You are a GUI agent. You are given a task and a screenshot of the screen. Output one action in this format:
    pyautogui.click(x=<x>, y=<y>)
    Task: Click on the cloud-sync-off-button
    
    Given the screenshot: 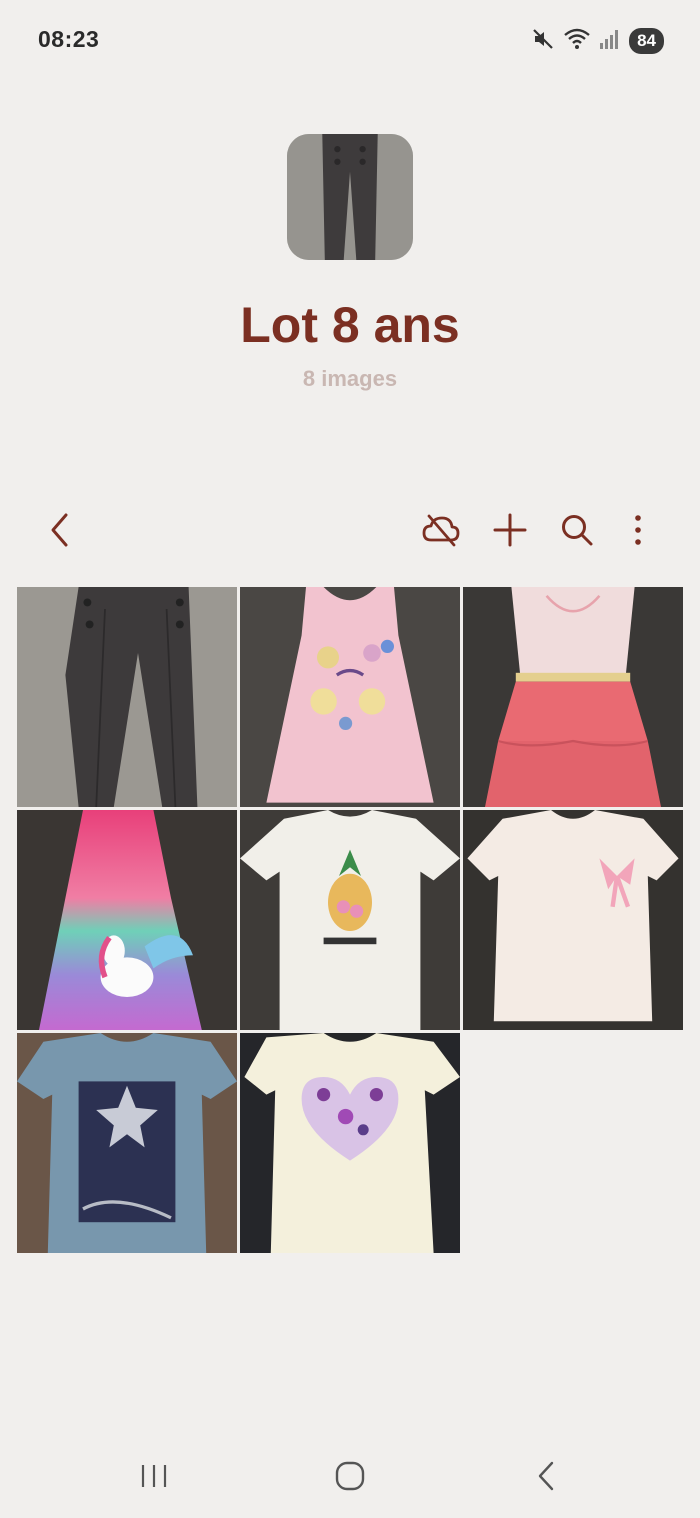 What is the action you would take?
    pyautogui.click(x=441, y=532)
    